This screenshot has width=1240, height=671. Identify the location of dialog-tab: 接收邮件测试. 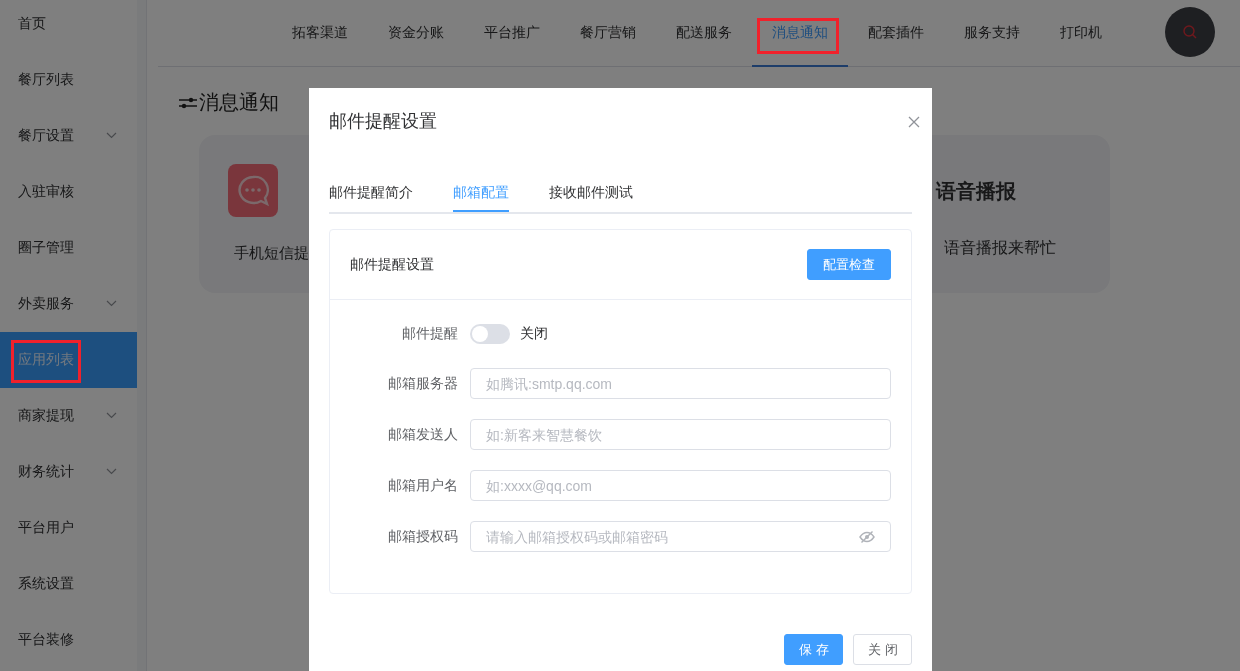
(591, 194).